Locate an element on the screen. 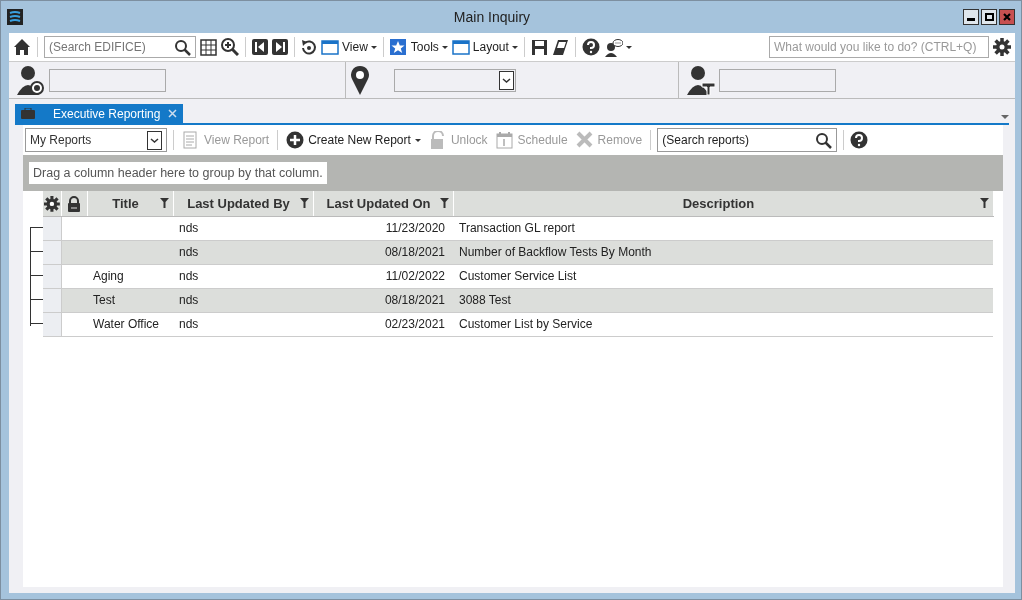 This screenshot has width=1022, height=600. menu-button: Tools is located at coordinates (418, 47).